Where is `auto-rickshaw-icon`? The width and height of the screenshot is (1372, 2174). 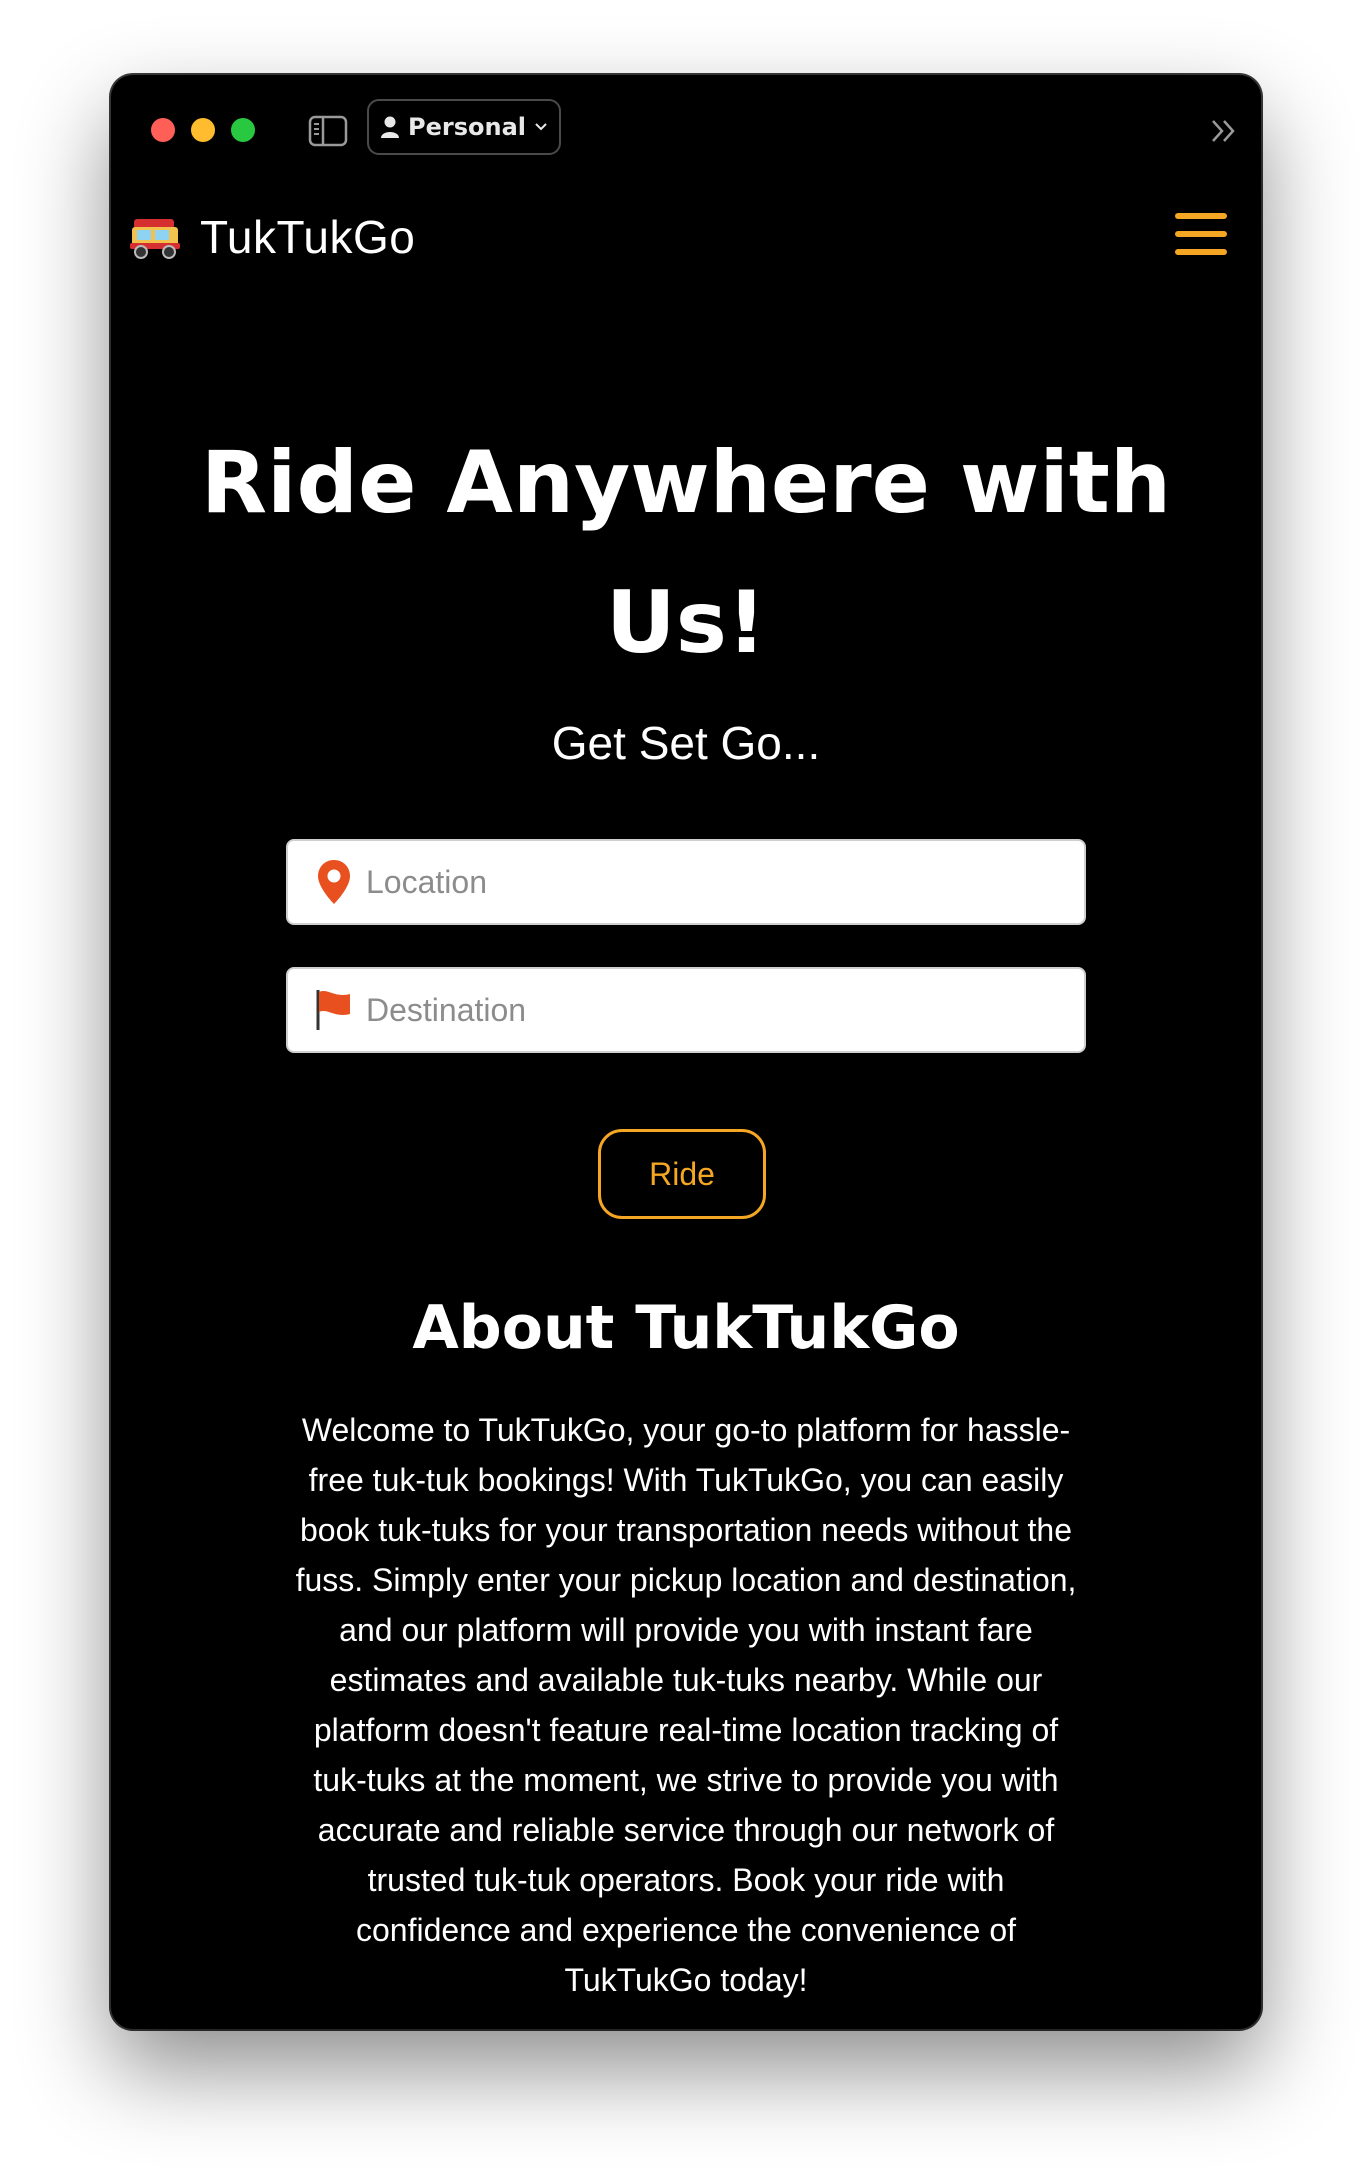 auto-rickshaw-icon is located at coordinates (155, 237).